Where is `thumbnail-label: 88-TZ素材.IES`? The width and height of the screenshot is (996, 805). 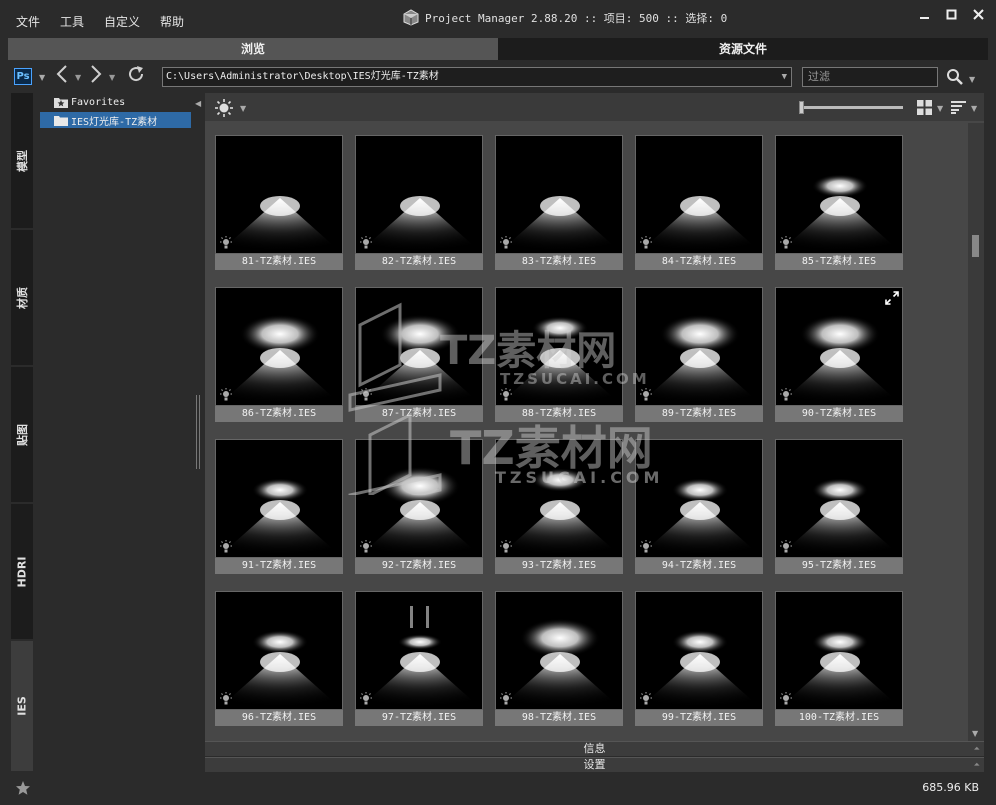 thumbnail-label: 88-TZ素材.IES is located at coordinates (559, 414).